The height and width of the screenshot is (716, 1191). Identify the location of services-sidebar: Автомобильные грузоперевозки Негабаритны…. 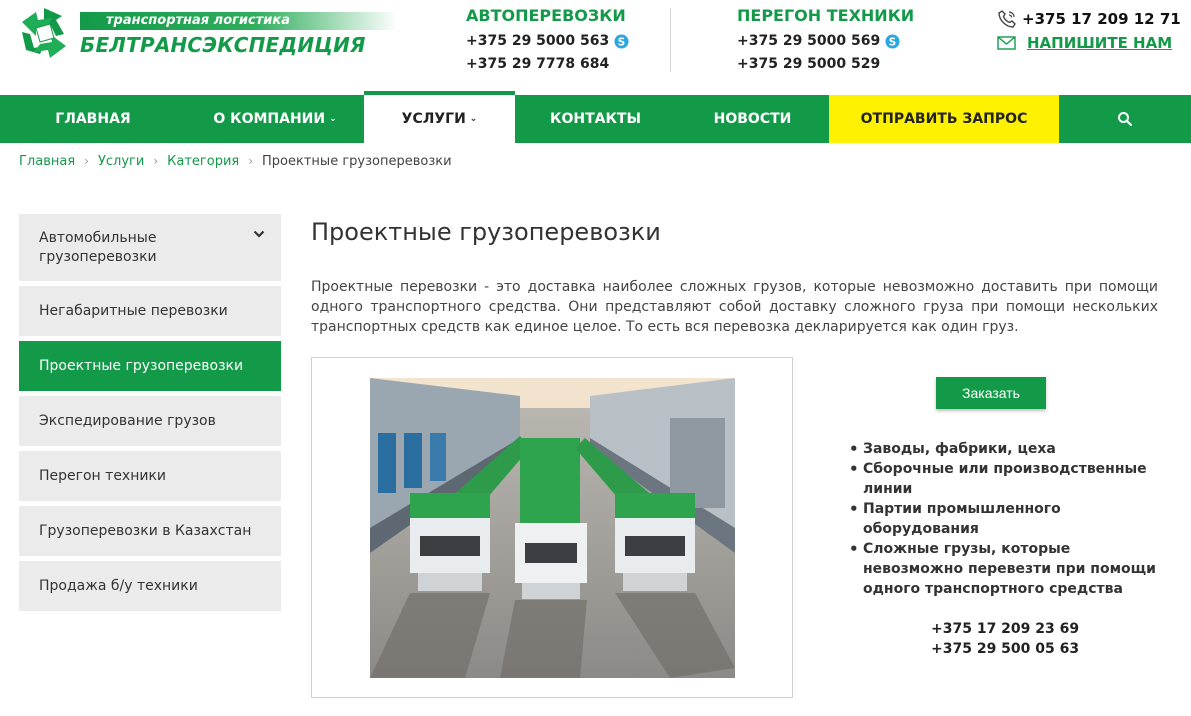
(150, 415).